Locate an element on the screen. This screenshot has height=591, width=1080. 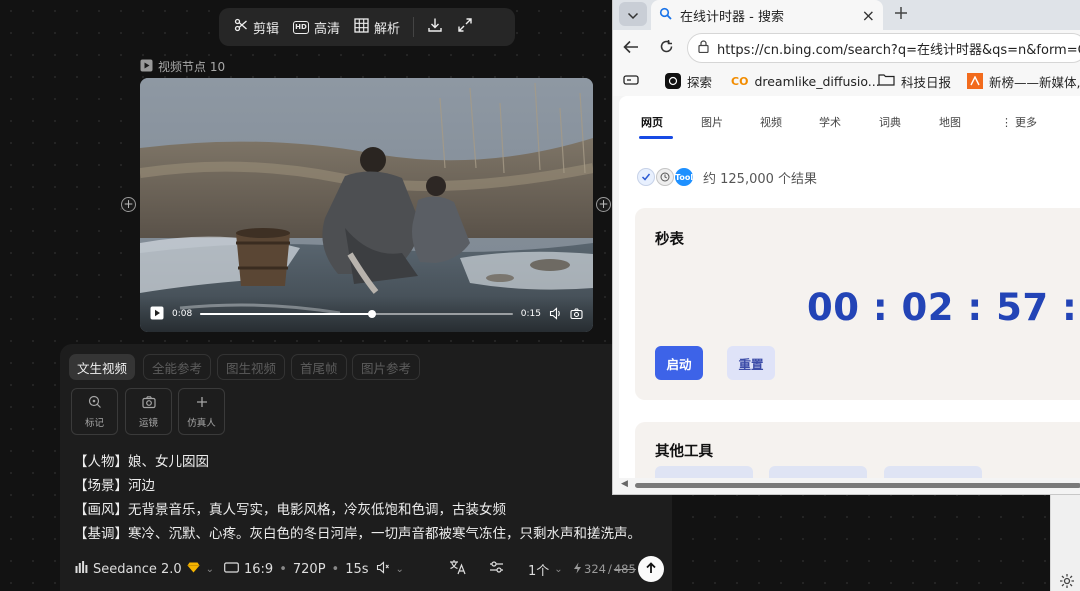
stopwatch-start-button: 启动 is located at coordinates (679, 363).